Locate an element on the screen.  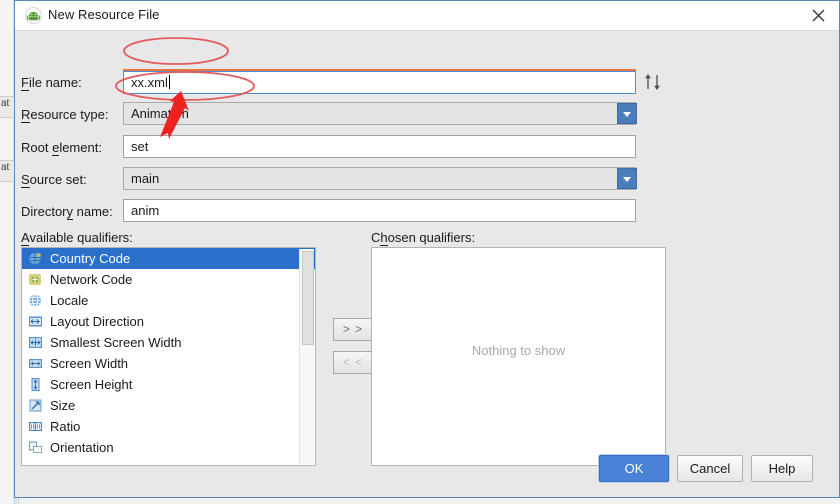
list-item-label: Ratio is located at coordinates (65, 426).